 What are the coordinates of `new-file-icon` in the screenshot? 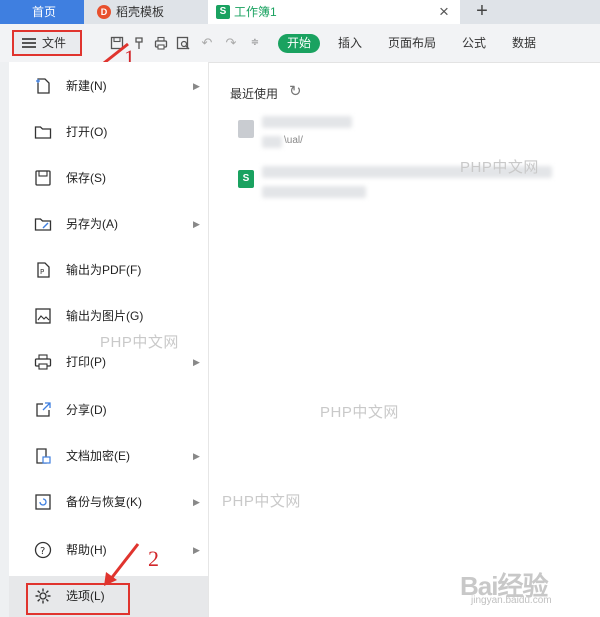 It's located at (43, 86).